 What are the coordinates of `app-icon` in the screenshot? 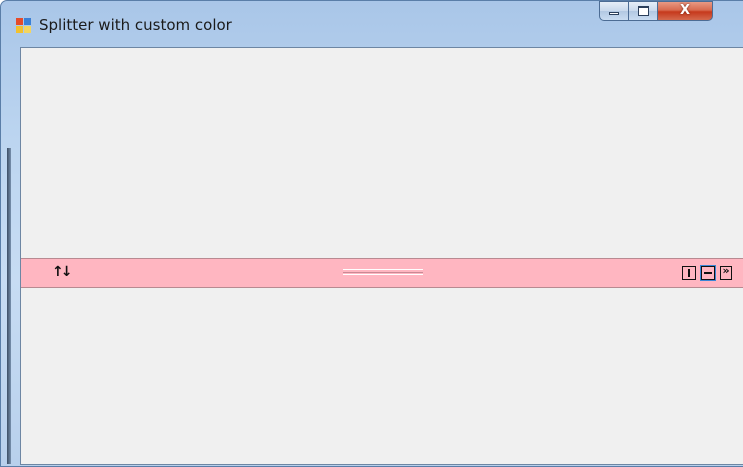 It's located at (24, 26).